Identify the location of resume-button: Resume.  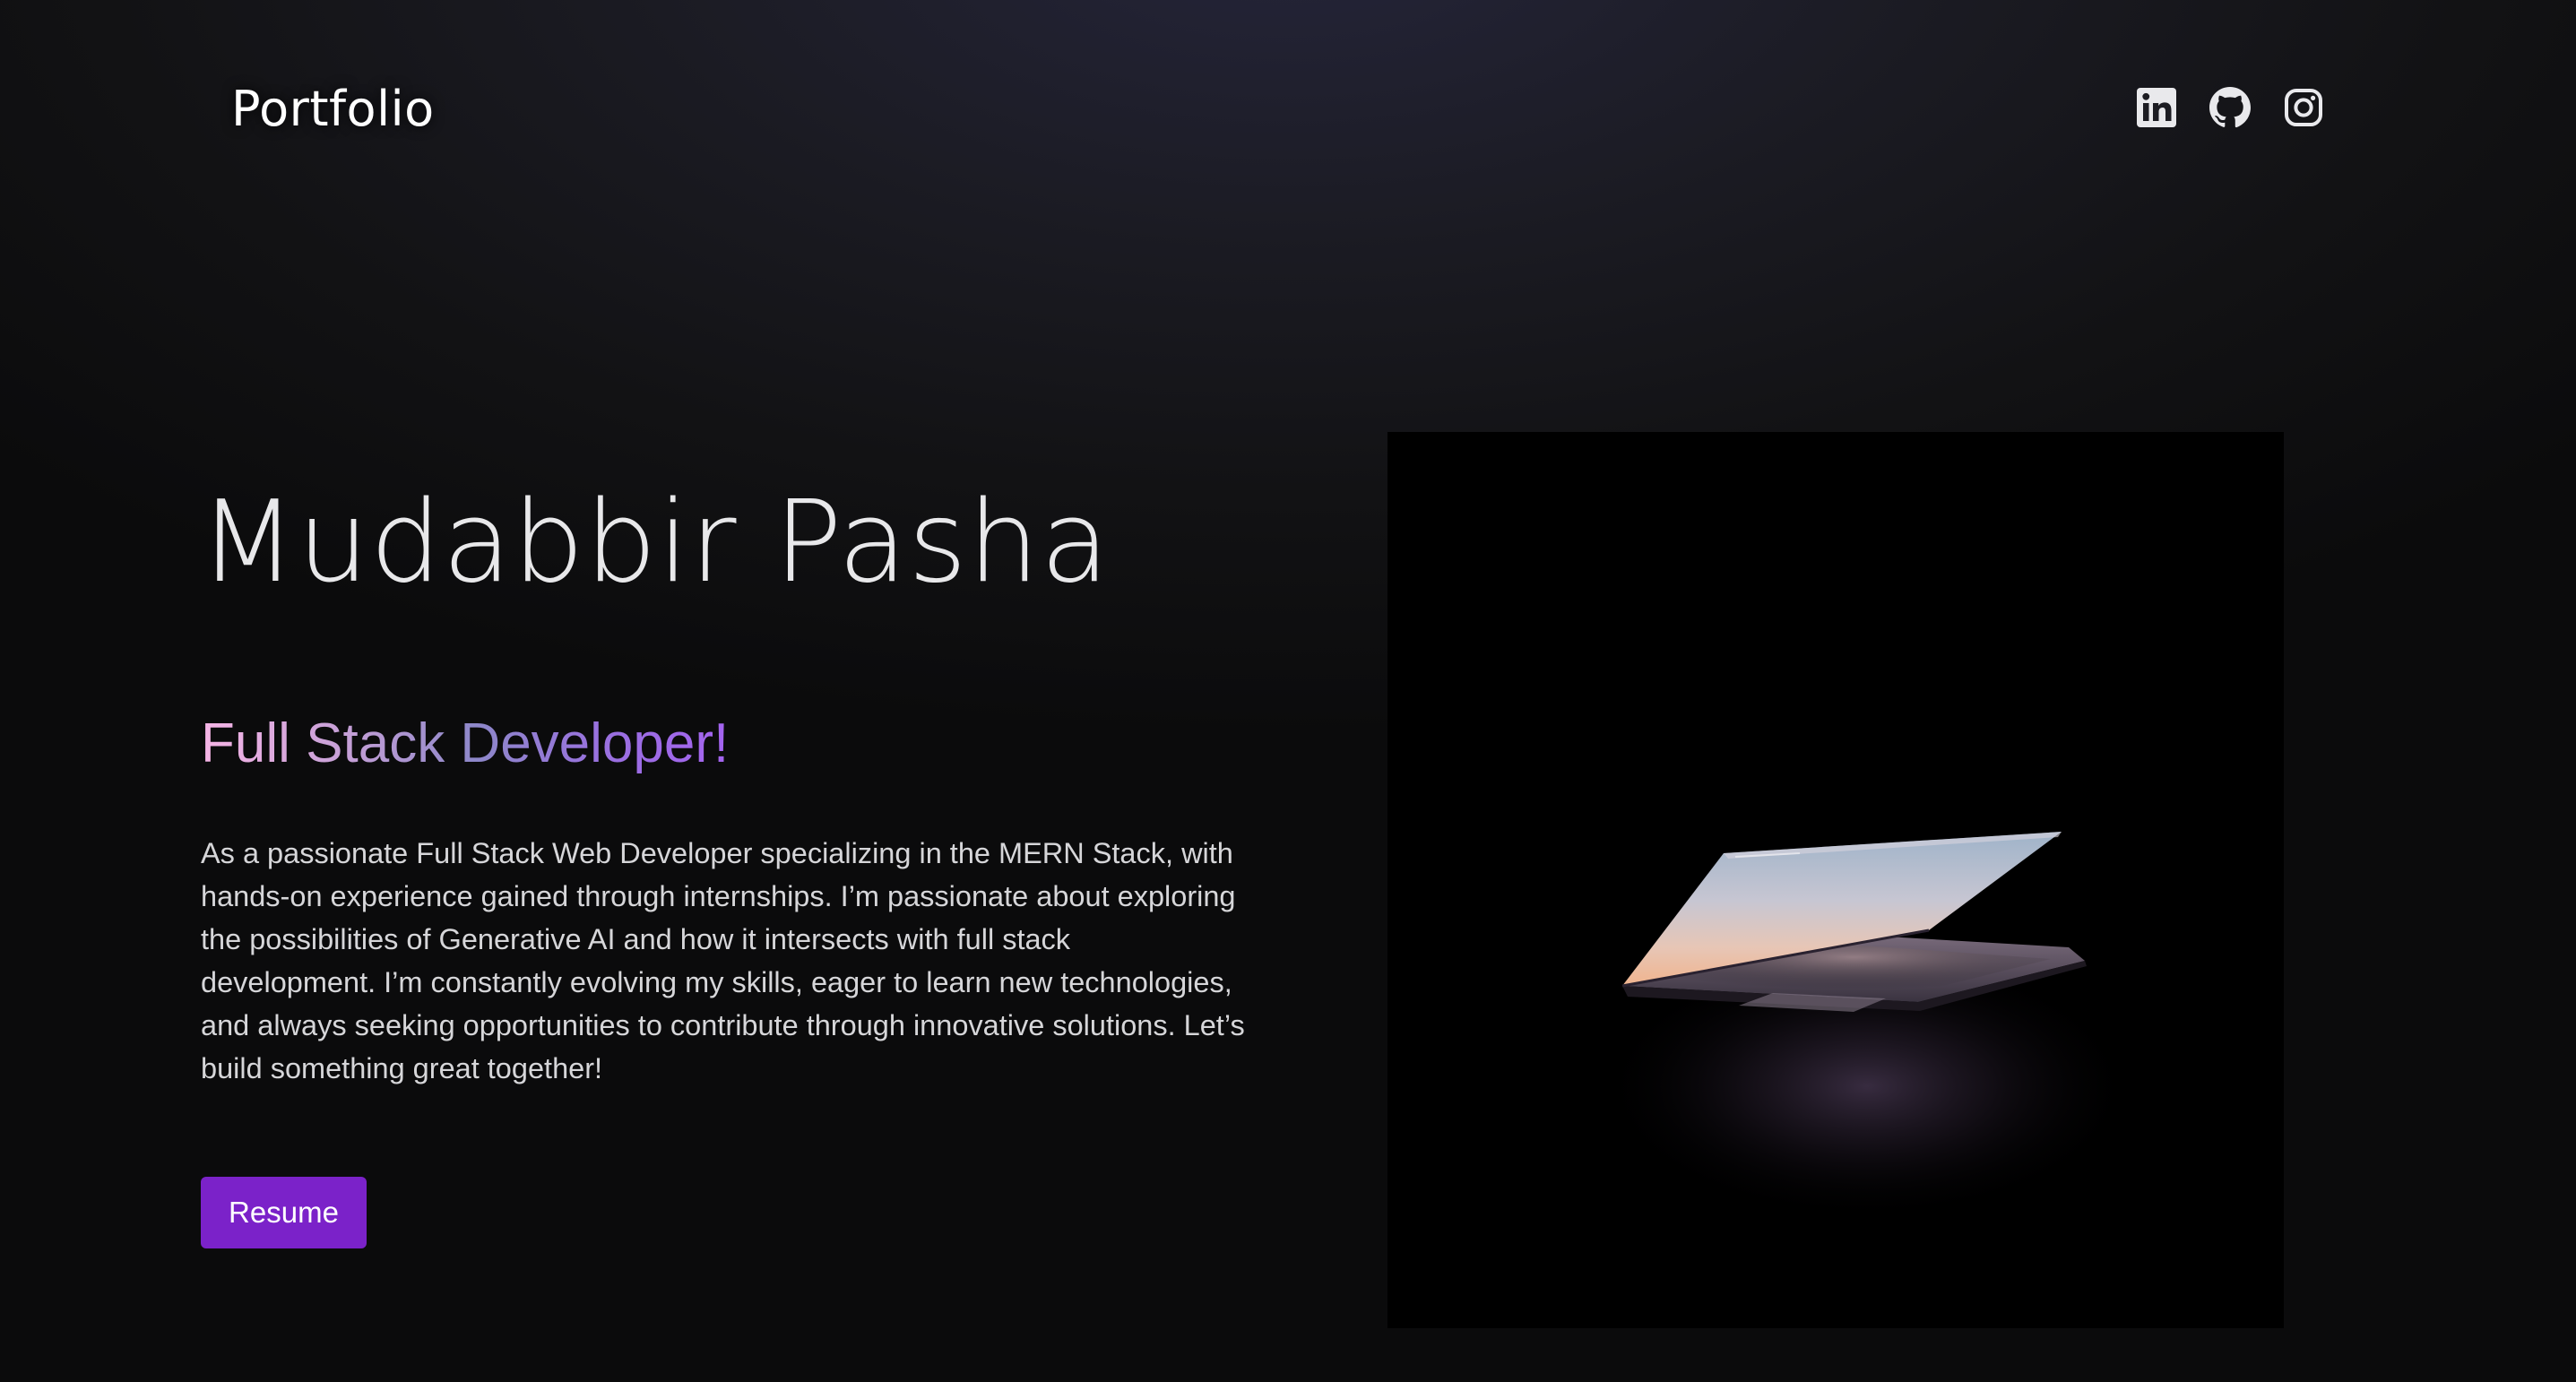
(284, 1212).